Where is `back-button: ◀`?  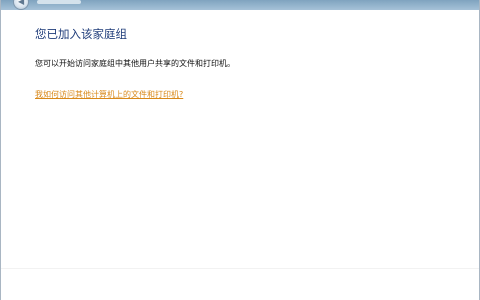 back-button: ◀ is located at coordinates (21, 5).